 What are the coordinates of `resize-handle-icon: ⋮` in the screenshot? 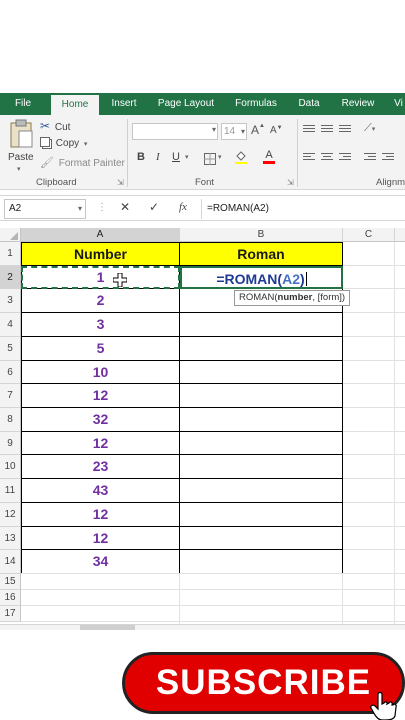 It's located at (102, 207).